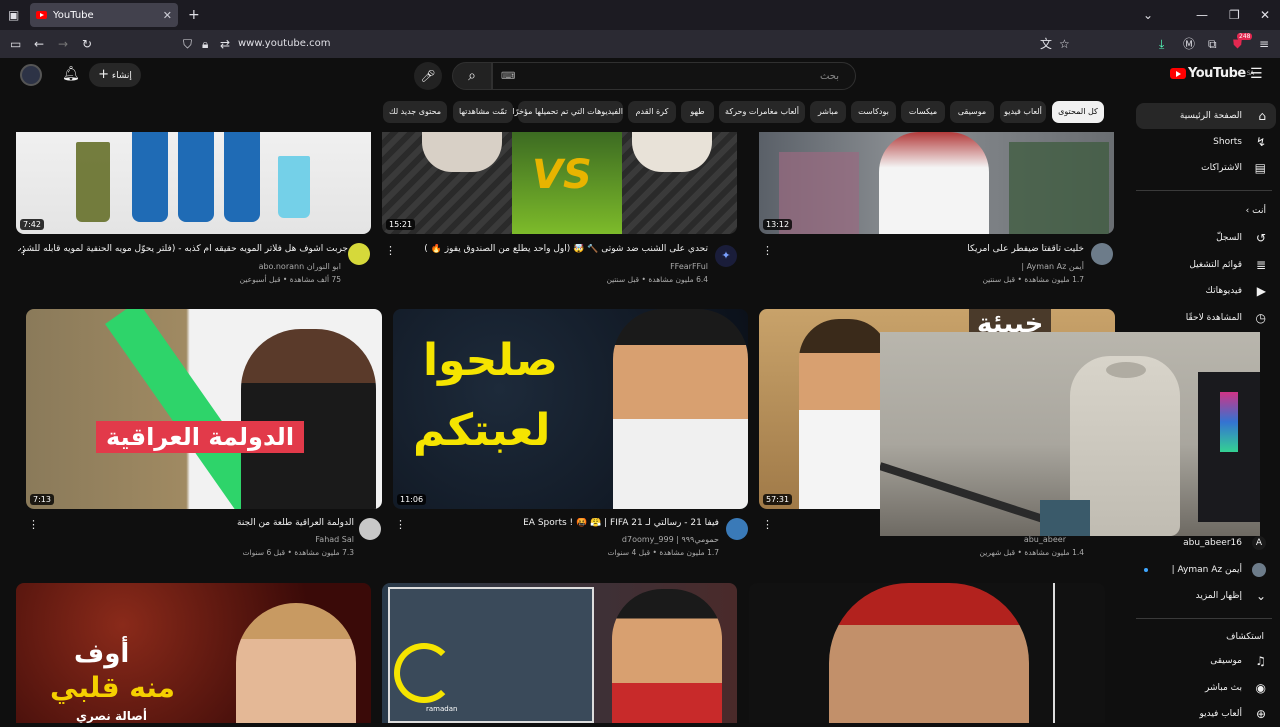 Image resolution: width=1280 pixels, height=727 pixels. I want to click on sidebar-item-live: ◉ بث مباشر, so click(1206, 688).